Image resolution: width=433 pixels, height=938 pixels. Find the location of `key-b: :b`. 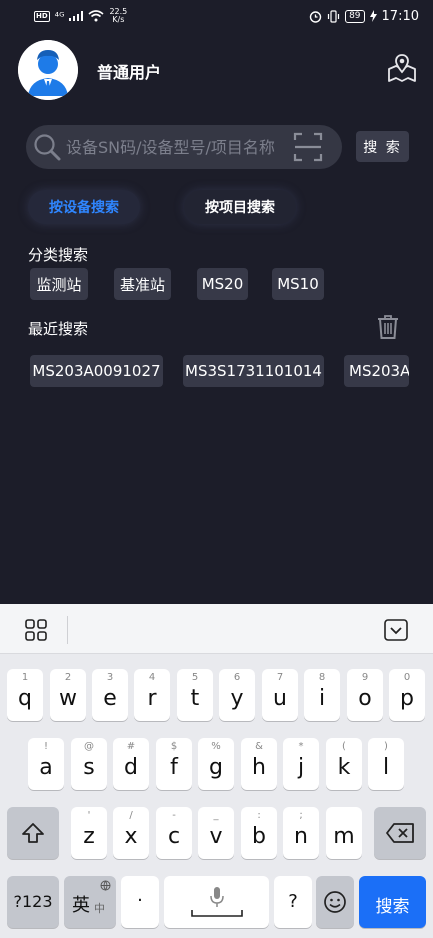

key-b: :b is located at coordinates (259, 833).